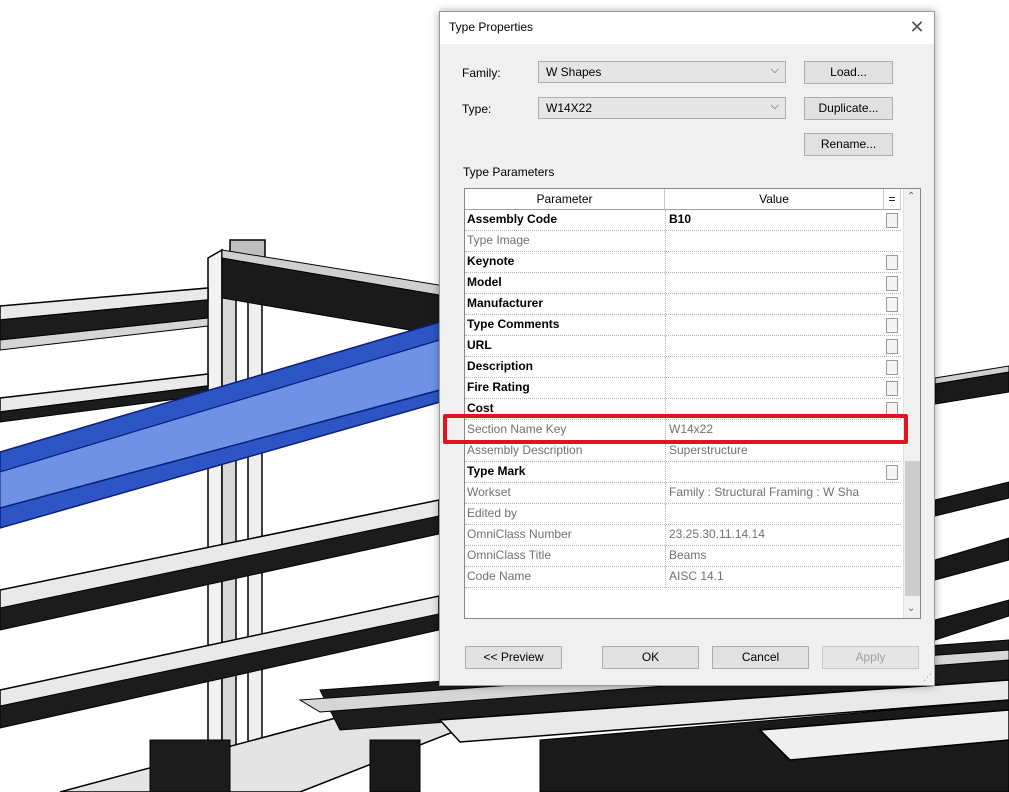  Describe the element at coordinates (696, 576) in the screenshot. I see `parameter-value: AISC 14.1` at that location.